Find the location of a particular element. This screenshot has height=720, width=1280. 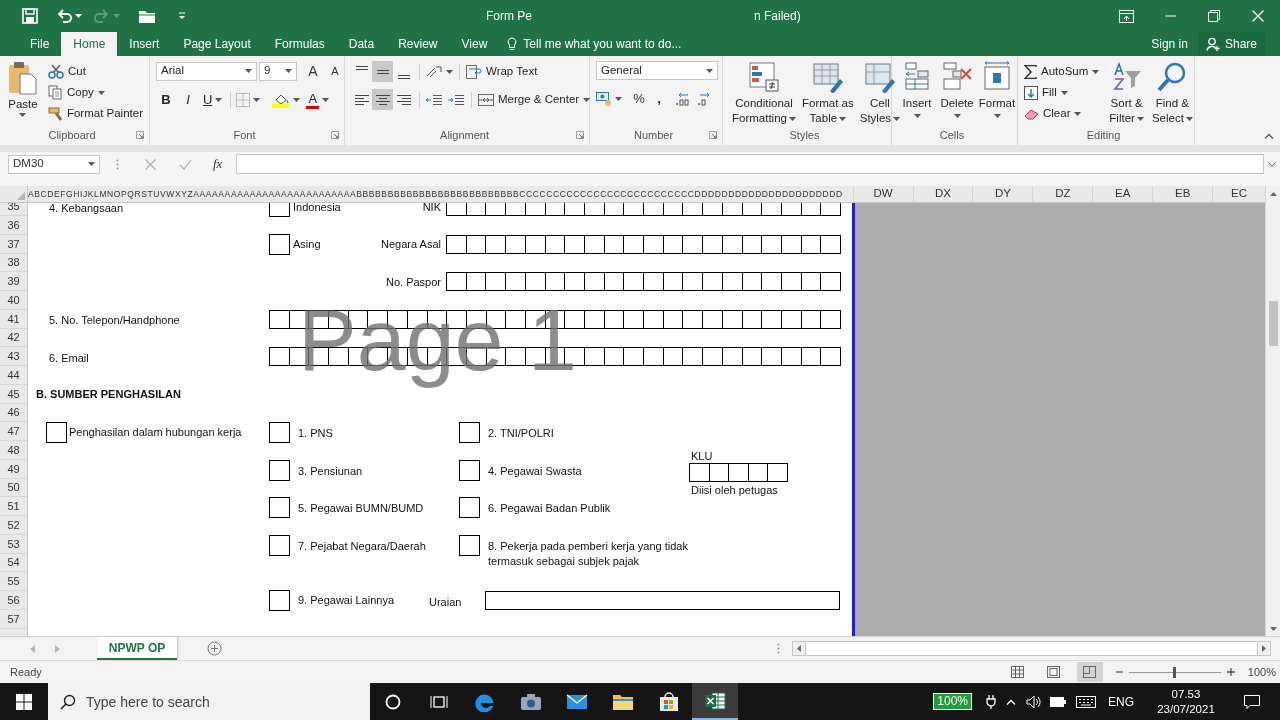

column-header: ABCDEFGHIJKLMNOPQRSTUVWXYZAAAAAAAAAAAAAAAAAAAAAAAAAABBBBBBBBBBBBBBBBBBBBBBBBBBCCCCCCCCCCCCCCCCCCCCCCCCCCDDDDDDDDDDDDDDDDDDDDDD is located at coordinates (435, 194).